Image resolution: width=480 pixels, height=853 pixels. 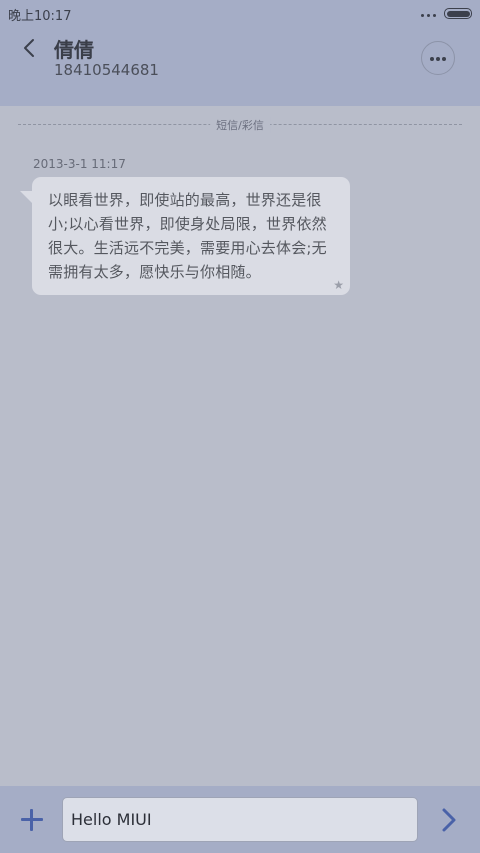 I want to click on battery-icon, so click(x=458, y=13).